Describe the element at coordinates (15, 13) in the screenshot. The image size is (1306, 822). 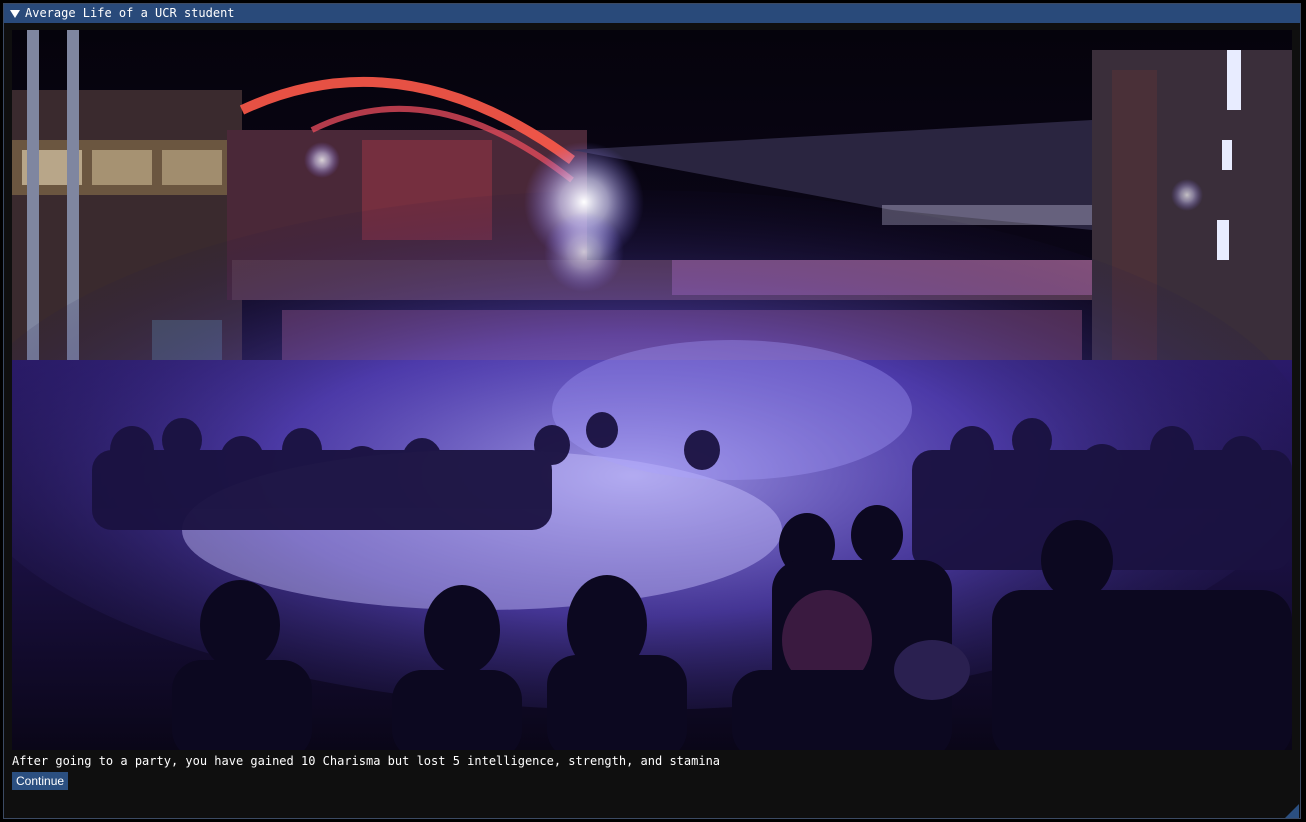
I see `triangle-down-icon` at that location.